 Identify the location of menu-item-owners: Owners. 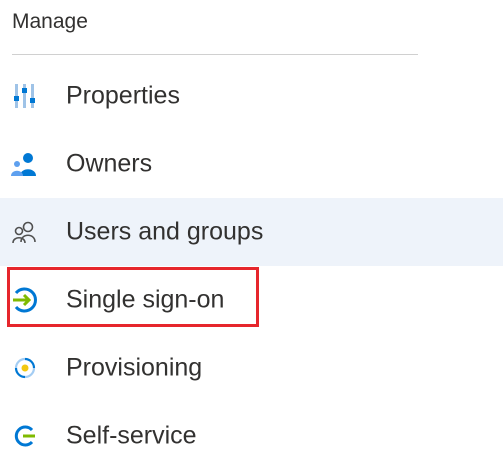
(251, 164).